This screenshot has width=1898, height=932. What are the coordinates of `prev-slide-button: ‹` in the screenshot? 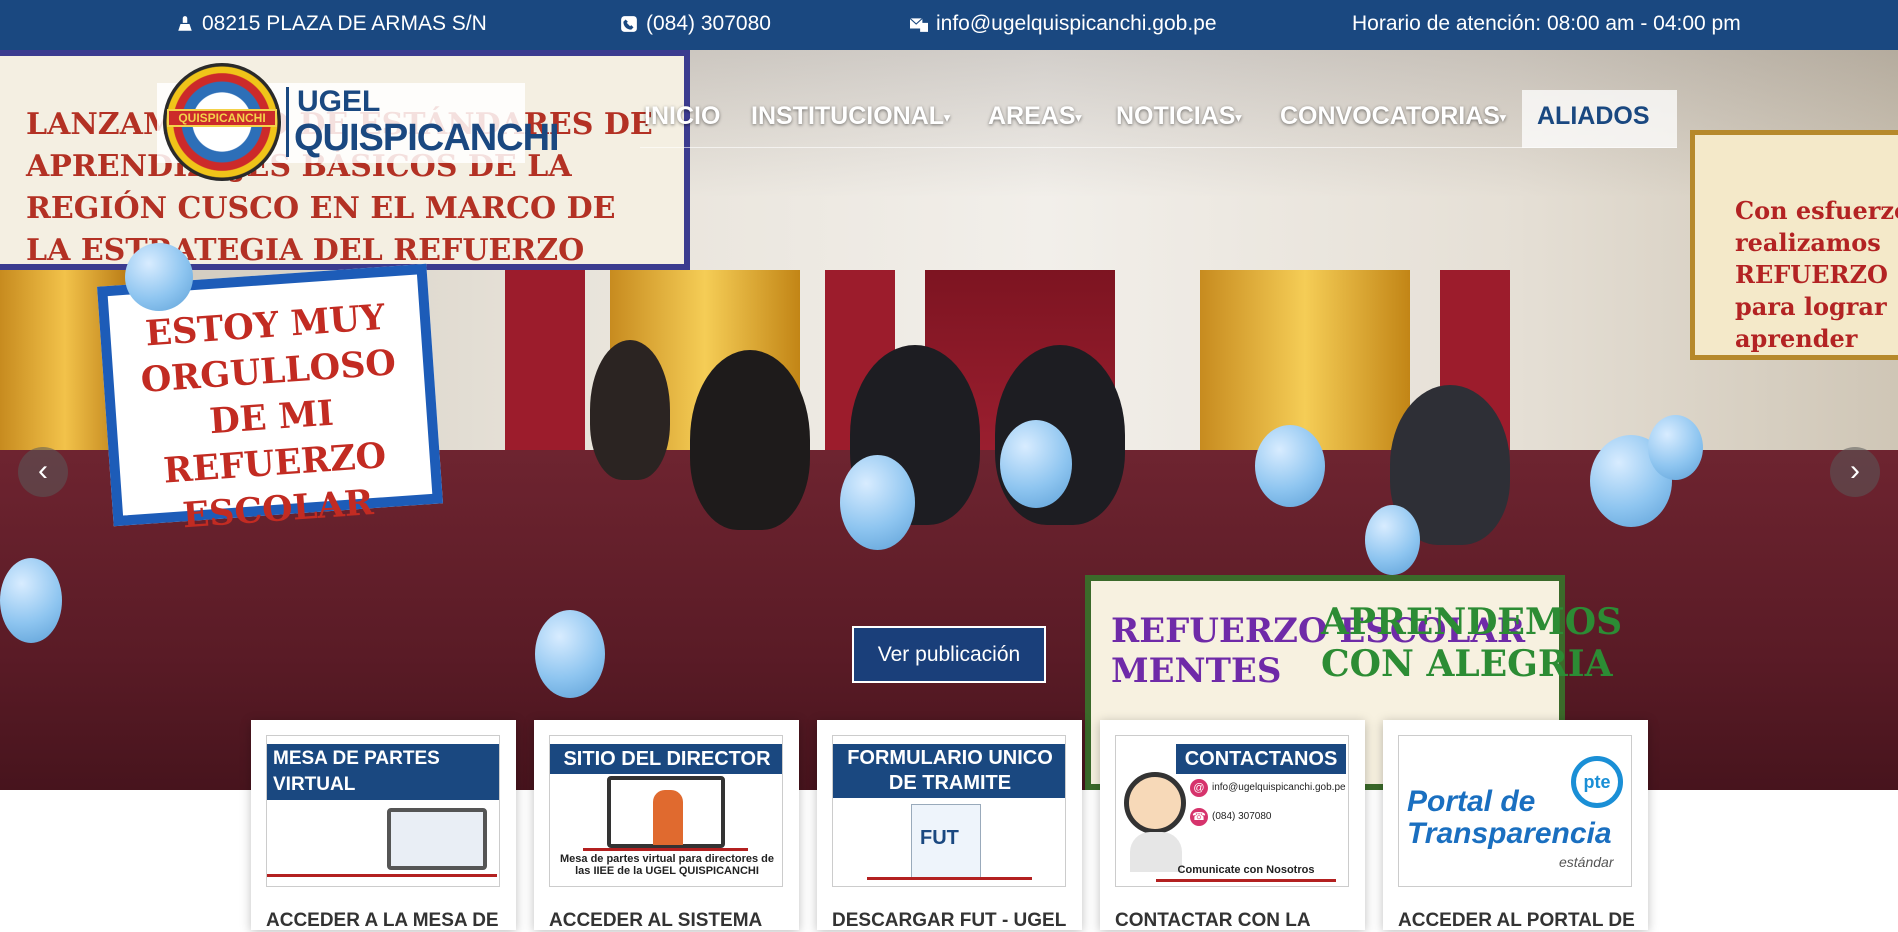 It's located at (43, 472).